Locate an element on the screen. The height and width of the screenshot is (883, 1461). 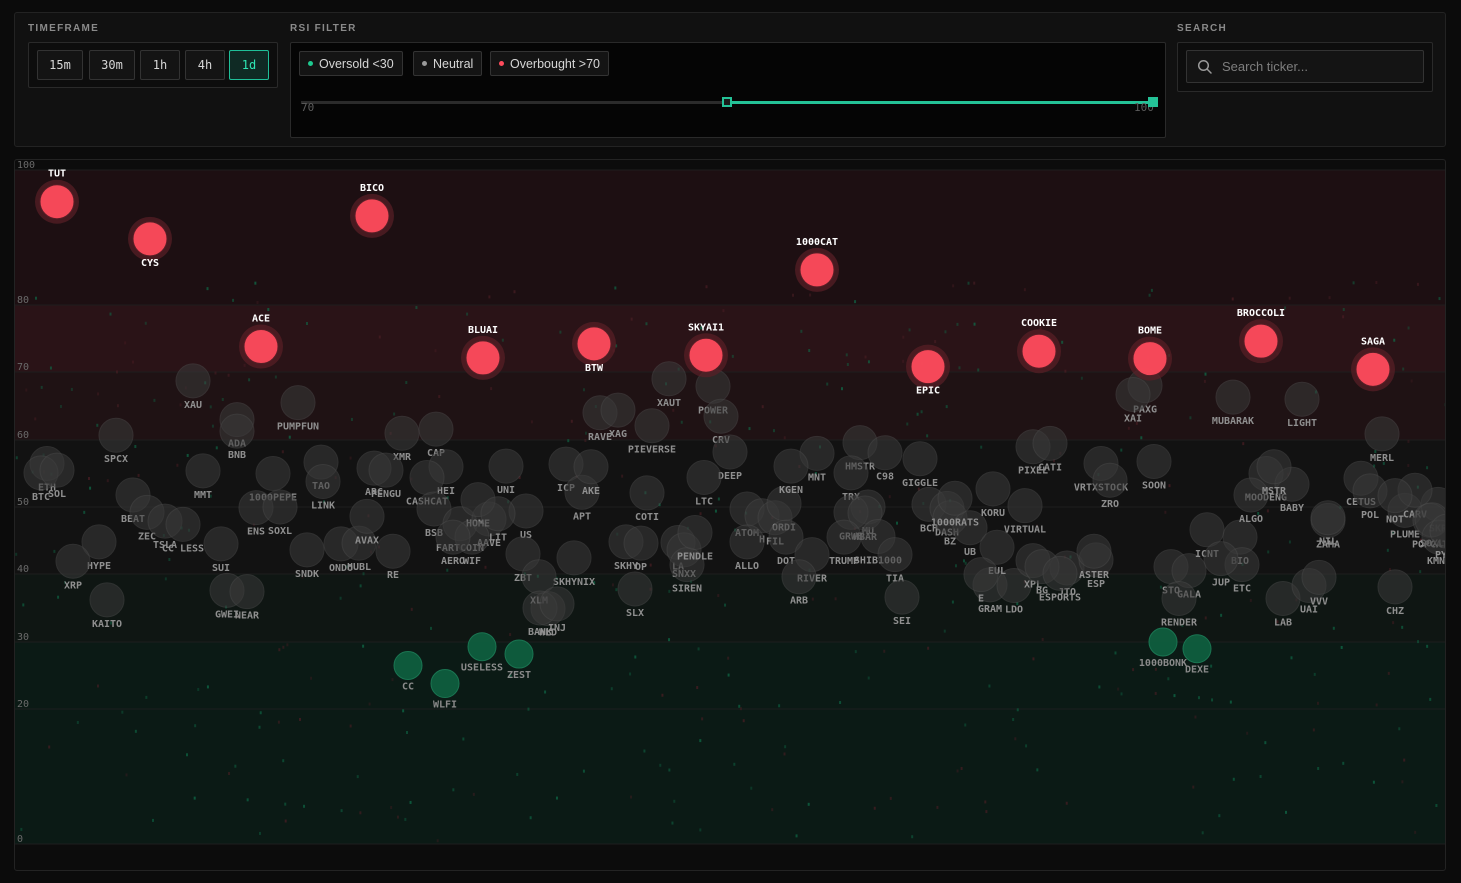
bubble-render: RENDER is located at coordinates (1179, 604).